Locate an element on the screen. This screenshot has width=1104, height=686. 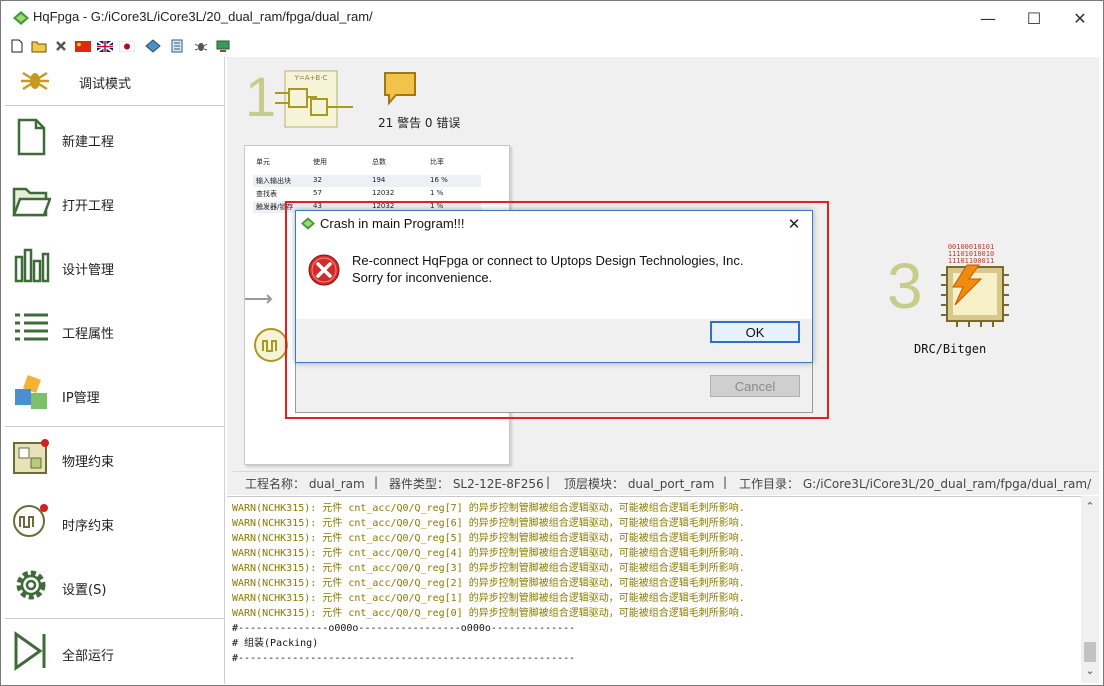
table-cell: 43 is located at coordinates (317, 206).